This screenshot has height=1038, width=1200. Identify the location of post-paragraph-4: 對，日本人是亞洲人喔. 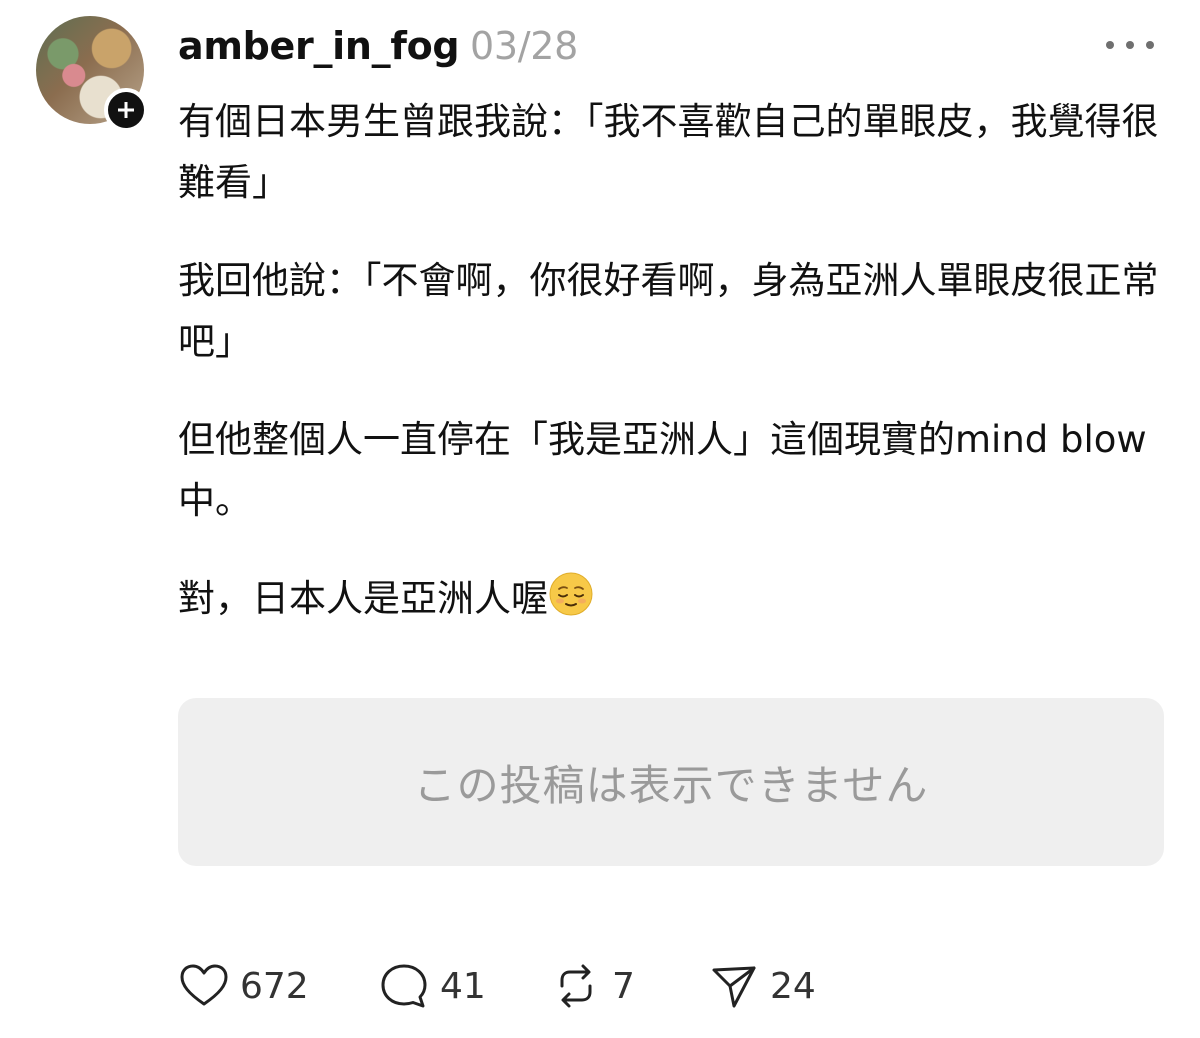
(673, 598).